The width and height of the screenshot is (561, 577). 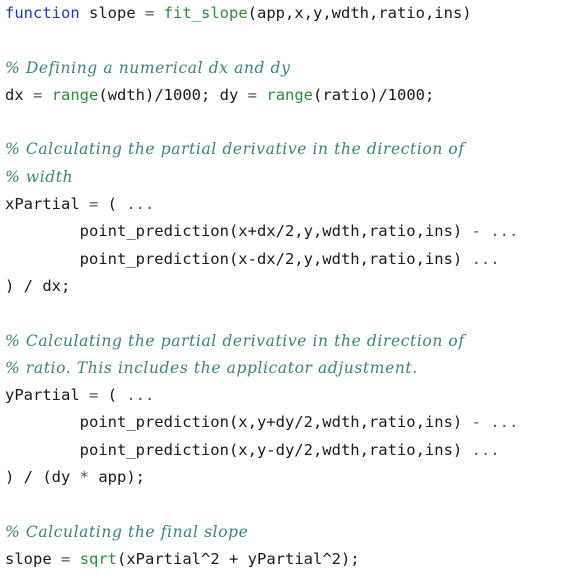 I want to click on code-text: (xPartial^2 + yPartial^2);, so click(x=238, y=558).